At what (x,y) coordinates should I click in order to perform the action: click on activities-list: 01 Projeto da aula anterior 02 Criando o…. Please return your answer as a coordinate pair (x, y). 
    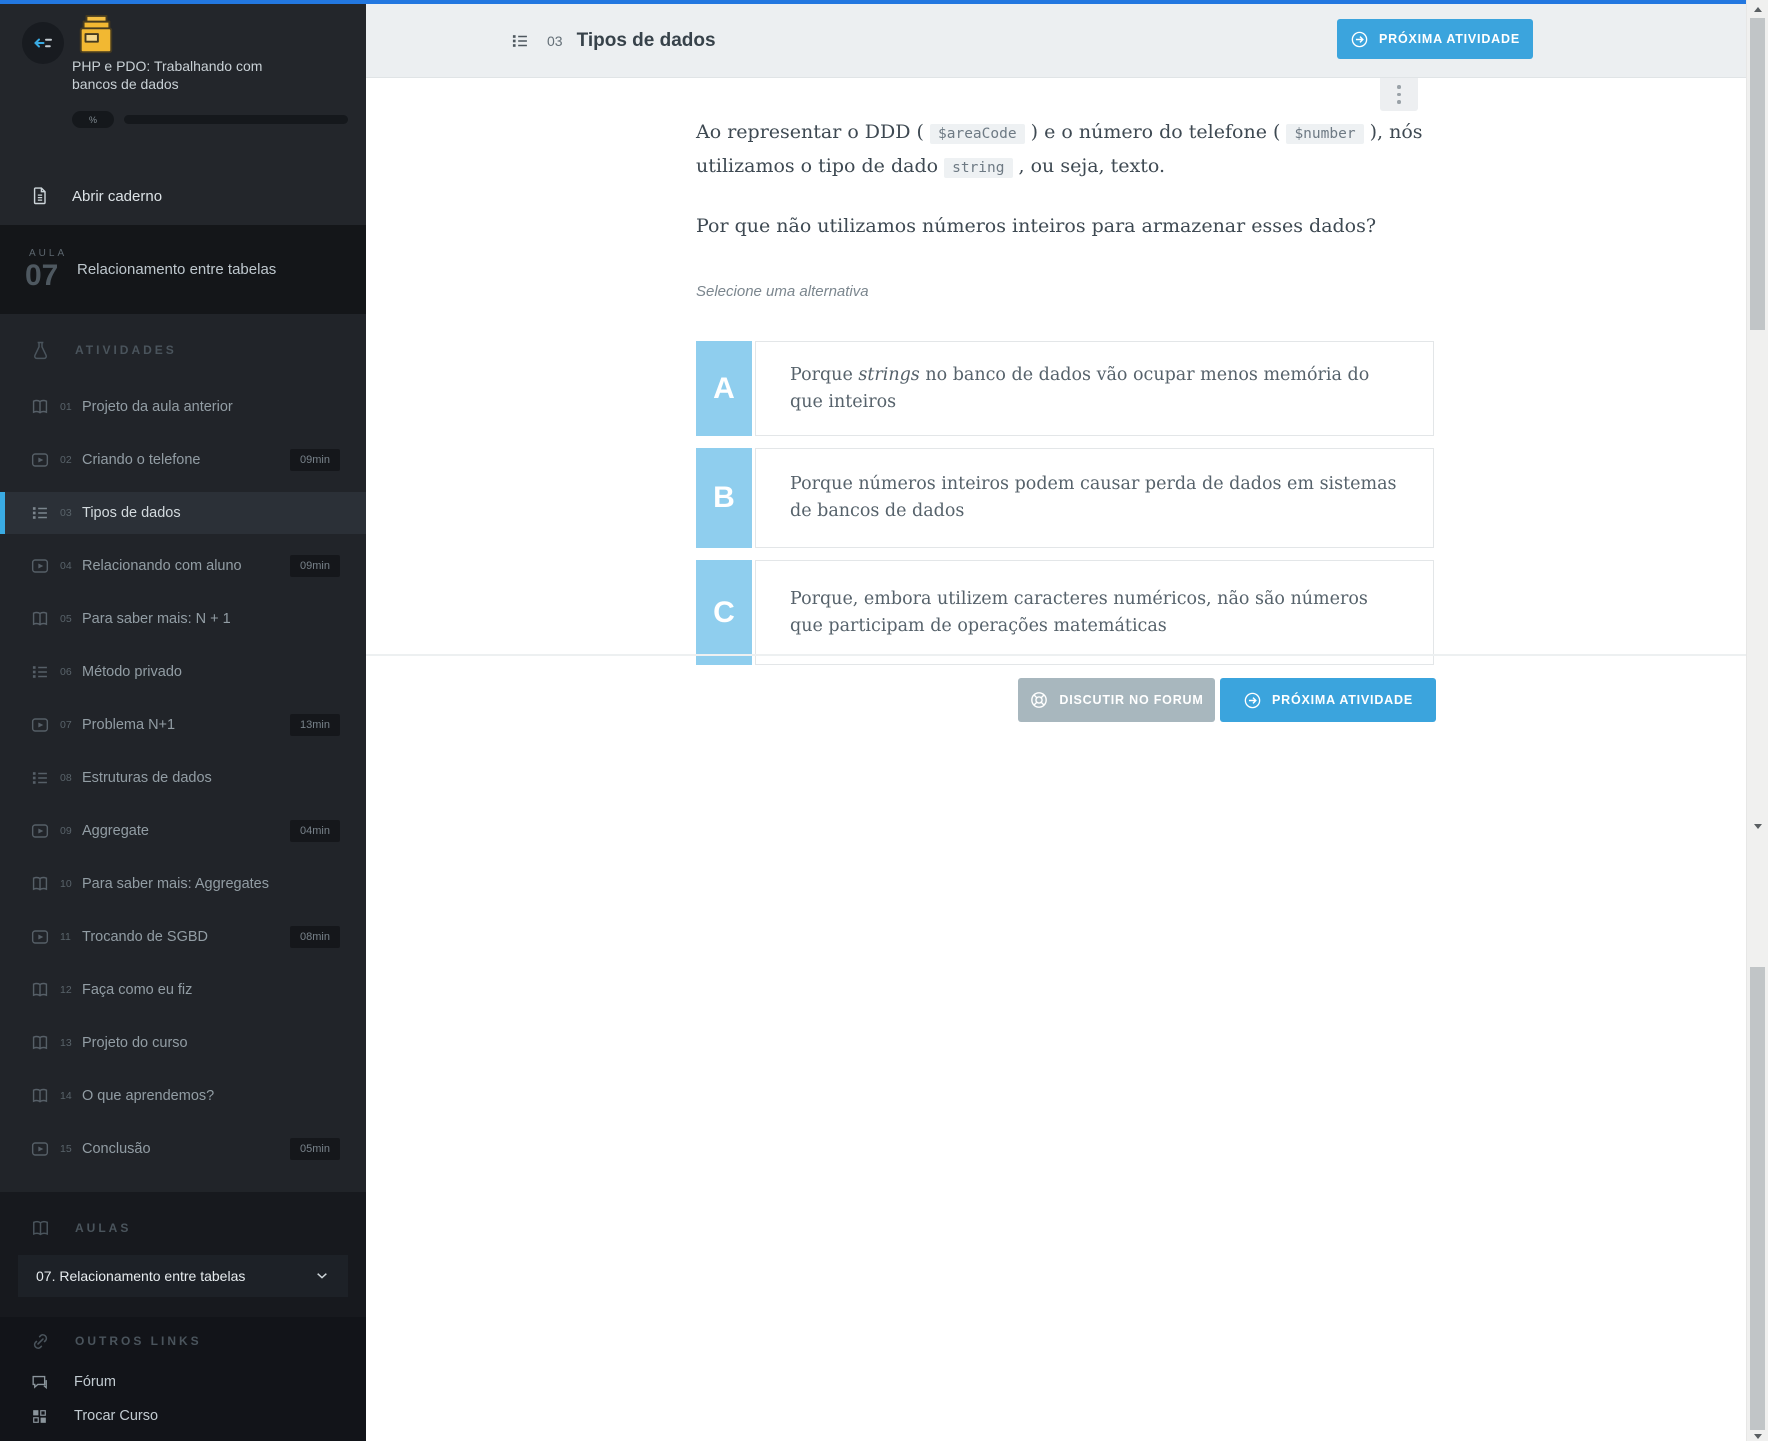
    Looking at the image, I should click on (183, 778).